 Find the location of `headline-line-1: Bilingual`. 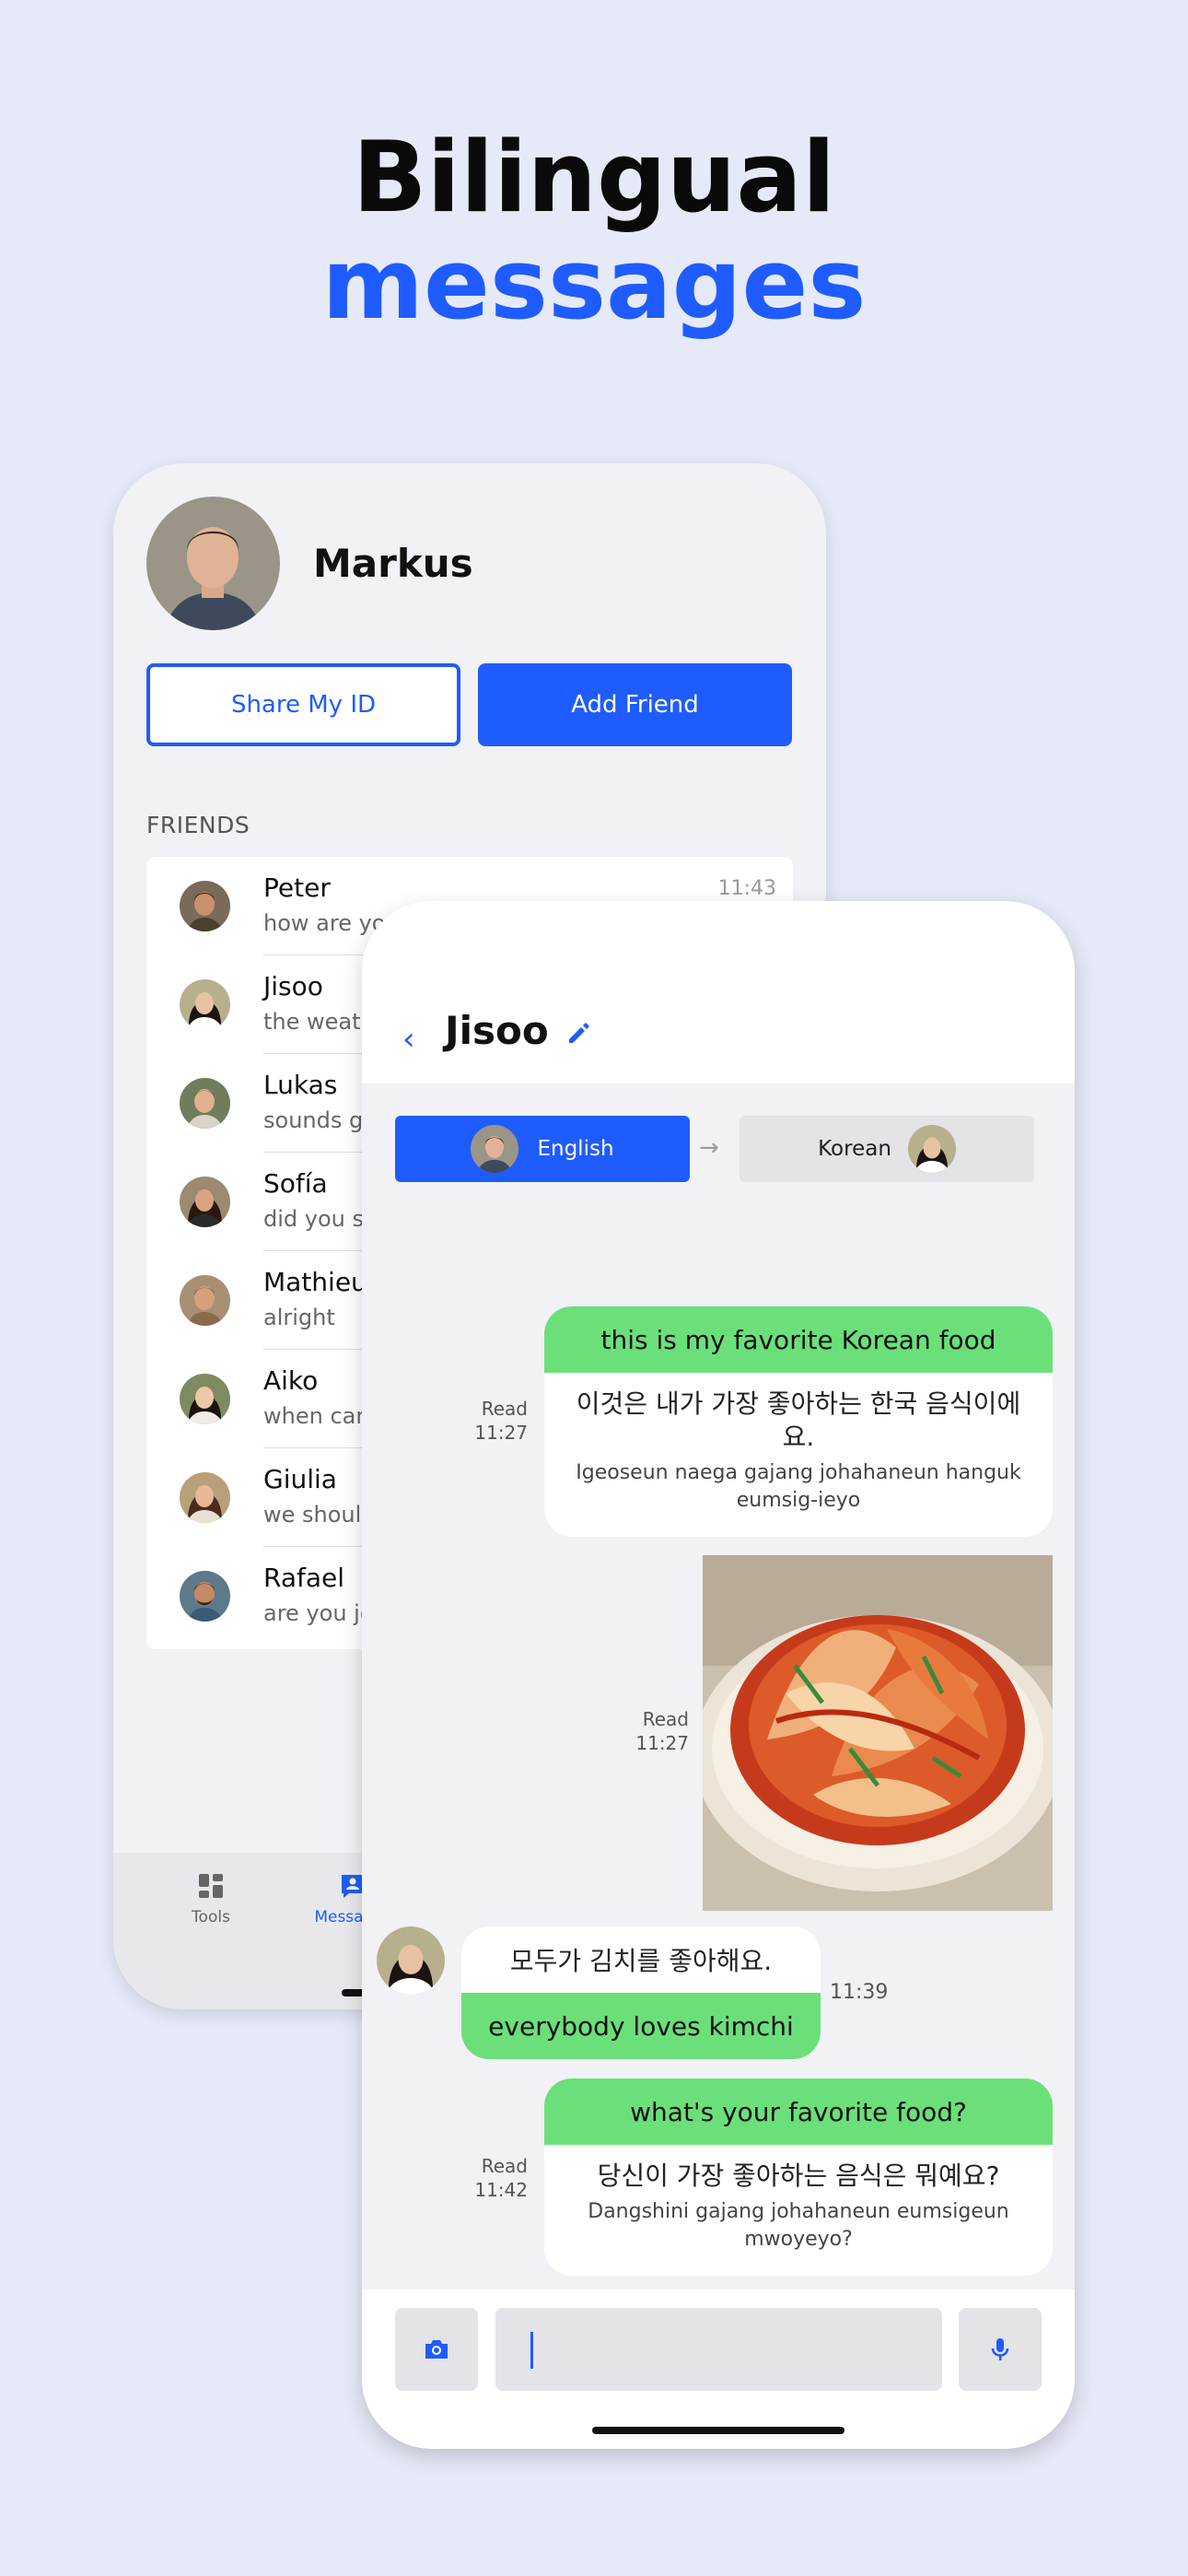

headline-line-1: Bilingual is located at coordinates (594, 177).